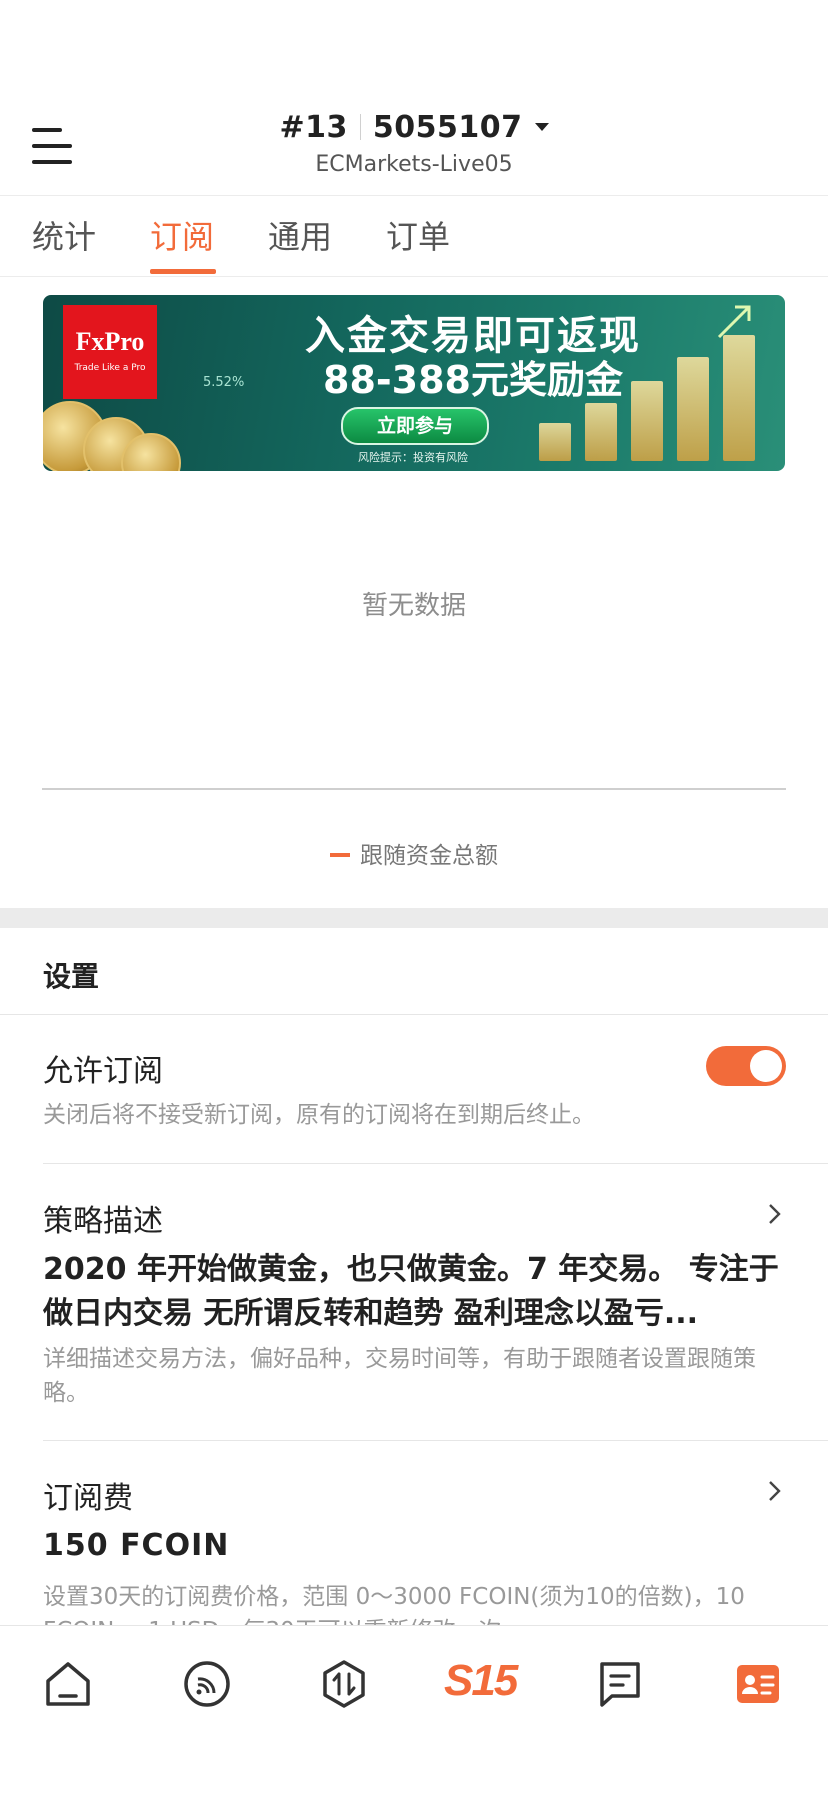  Describe the element at coordinates (734, 322) in the screenshot. I see `trend-arrow-icon` at that location.